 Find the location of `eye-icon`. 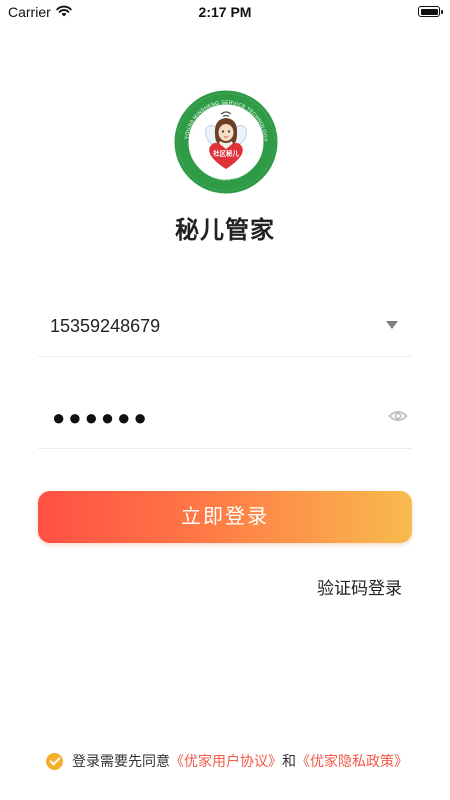

eye-icon is located at coordinates (398, 416).